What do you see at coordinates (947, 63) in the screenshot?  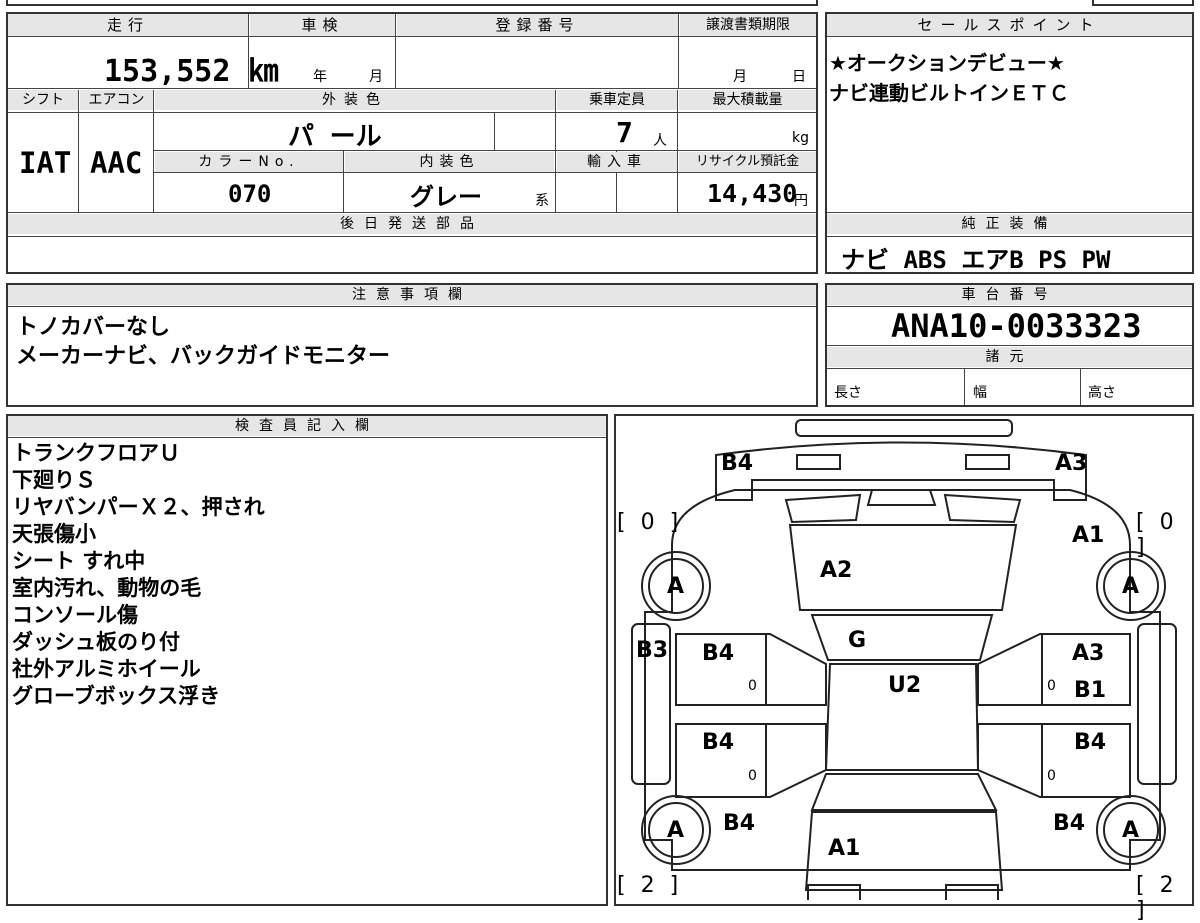 I see `sales-point-line: ★オークションデビュー★` at bounding box center [947, 63].